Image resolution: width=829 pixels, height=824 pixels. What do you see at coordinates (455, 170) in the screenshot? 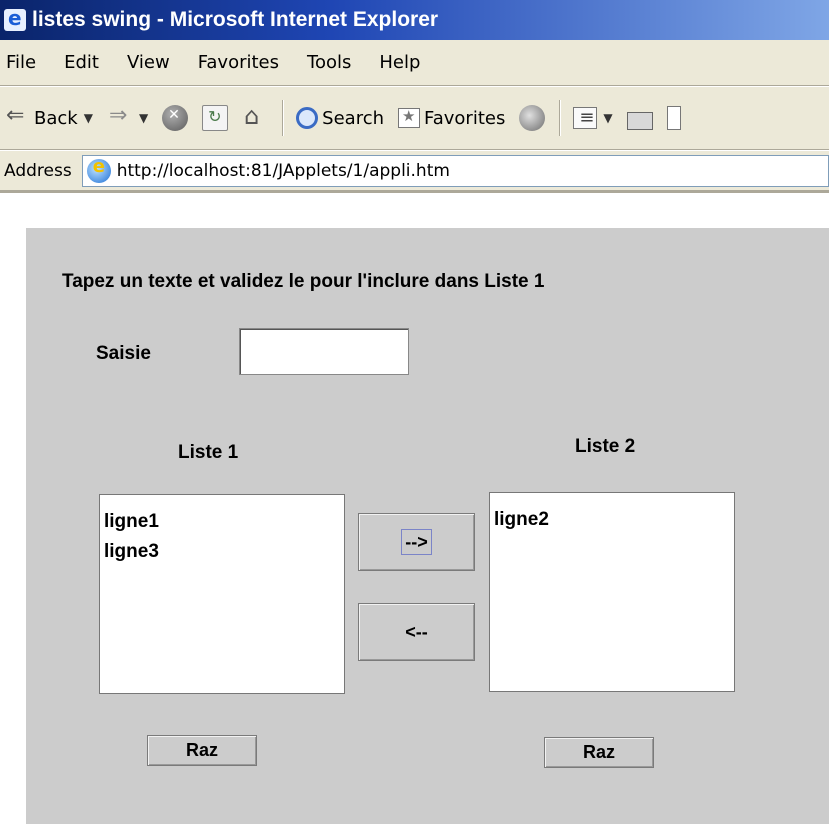
I see `address-input: http://localhost:81/JApplets/1/appli.htm` at bounding box center [455, 170].